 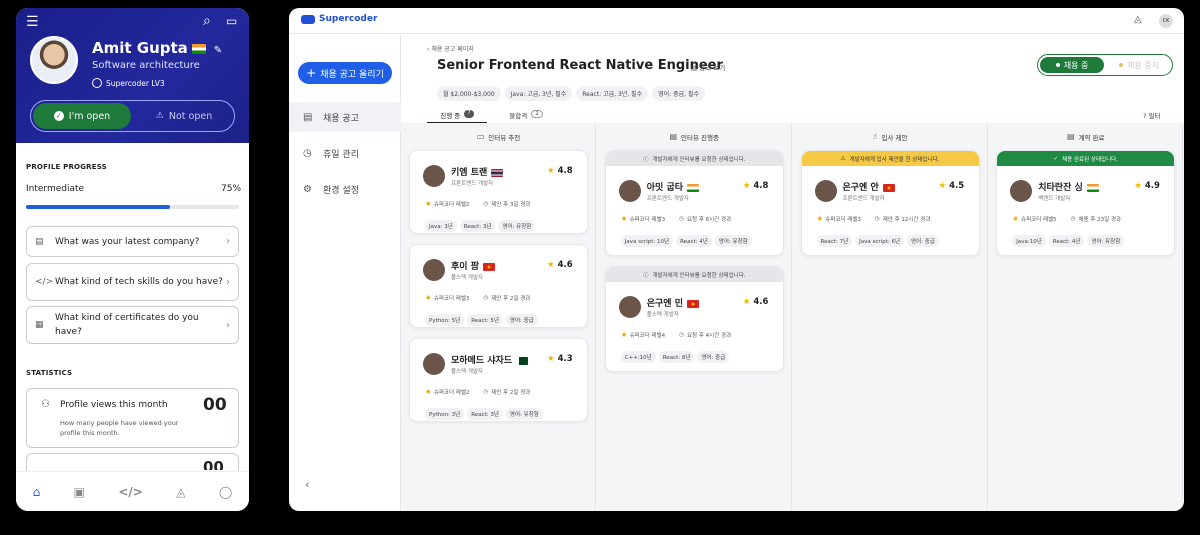 What do you see at coordinates (888, 187) in the screenshot?
I see `vietnam-flag-icon` at bounding box center [888, 187].